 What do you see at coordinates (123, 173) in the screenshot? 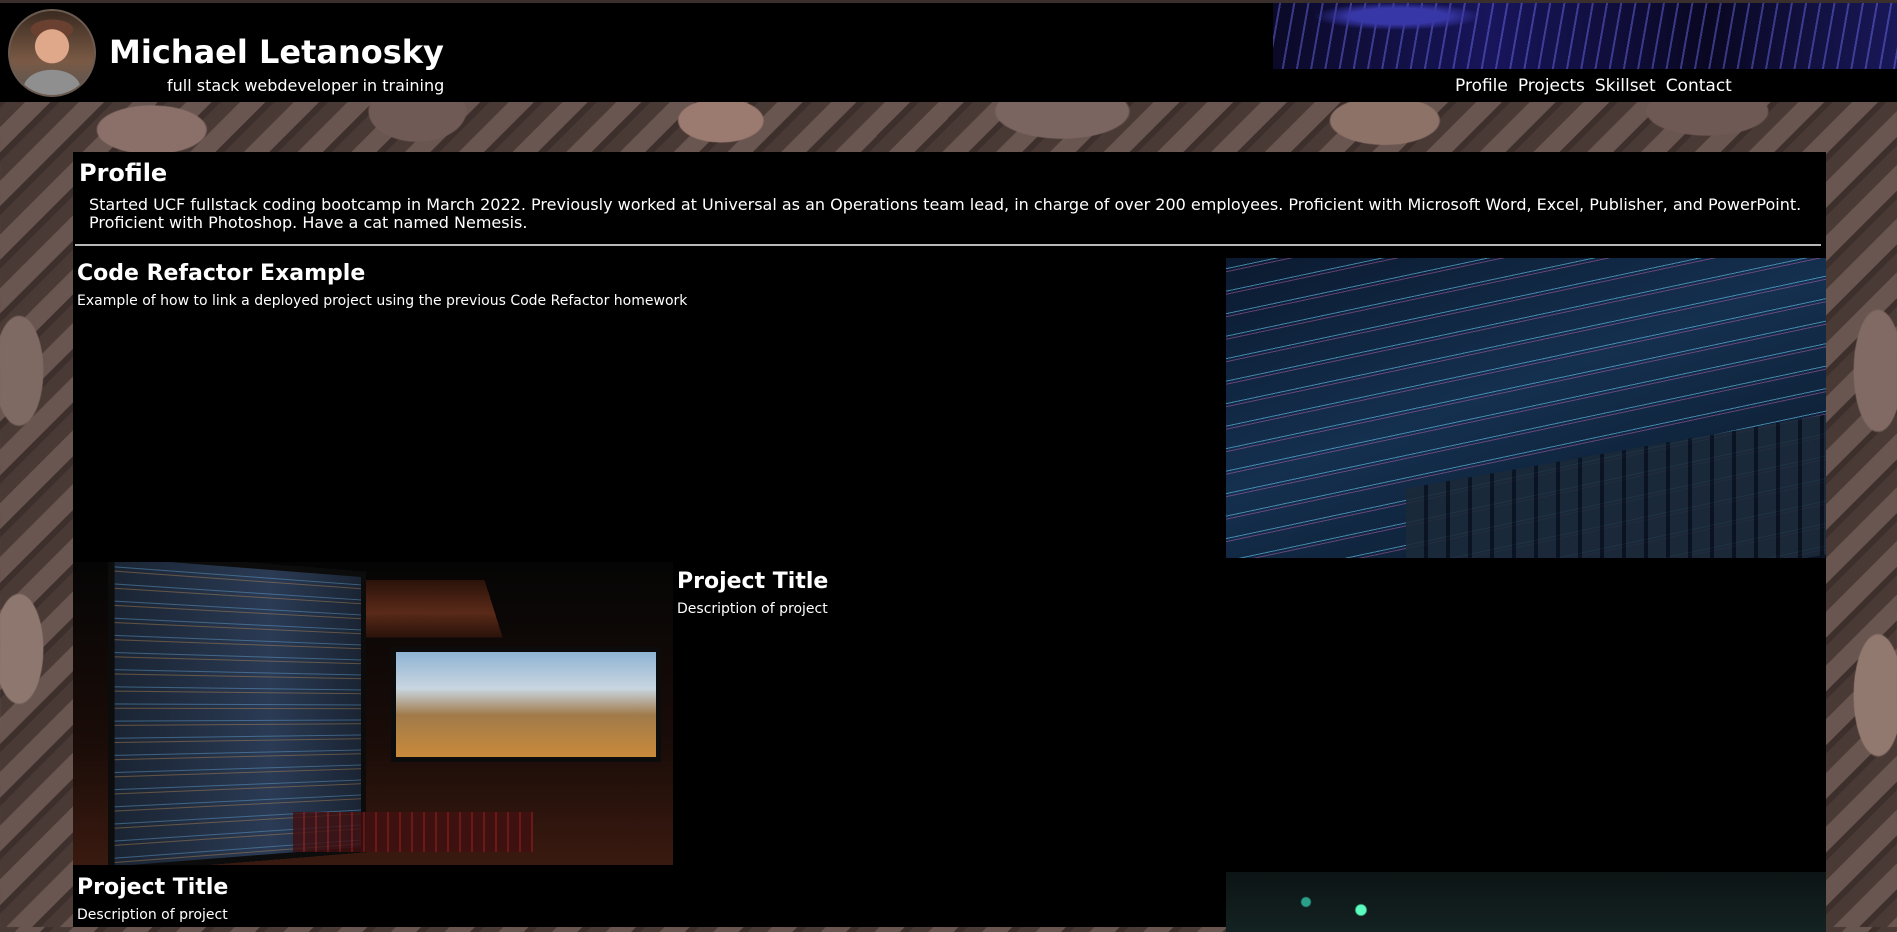
I see `profile-heading: Profile` at bounding box center [123, 173].